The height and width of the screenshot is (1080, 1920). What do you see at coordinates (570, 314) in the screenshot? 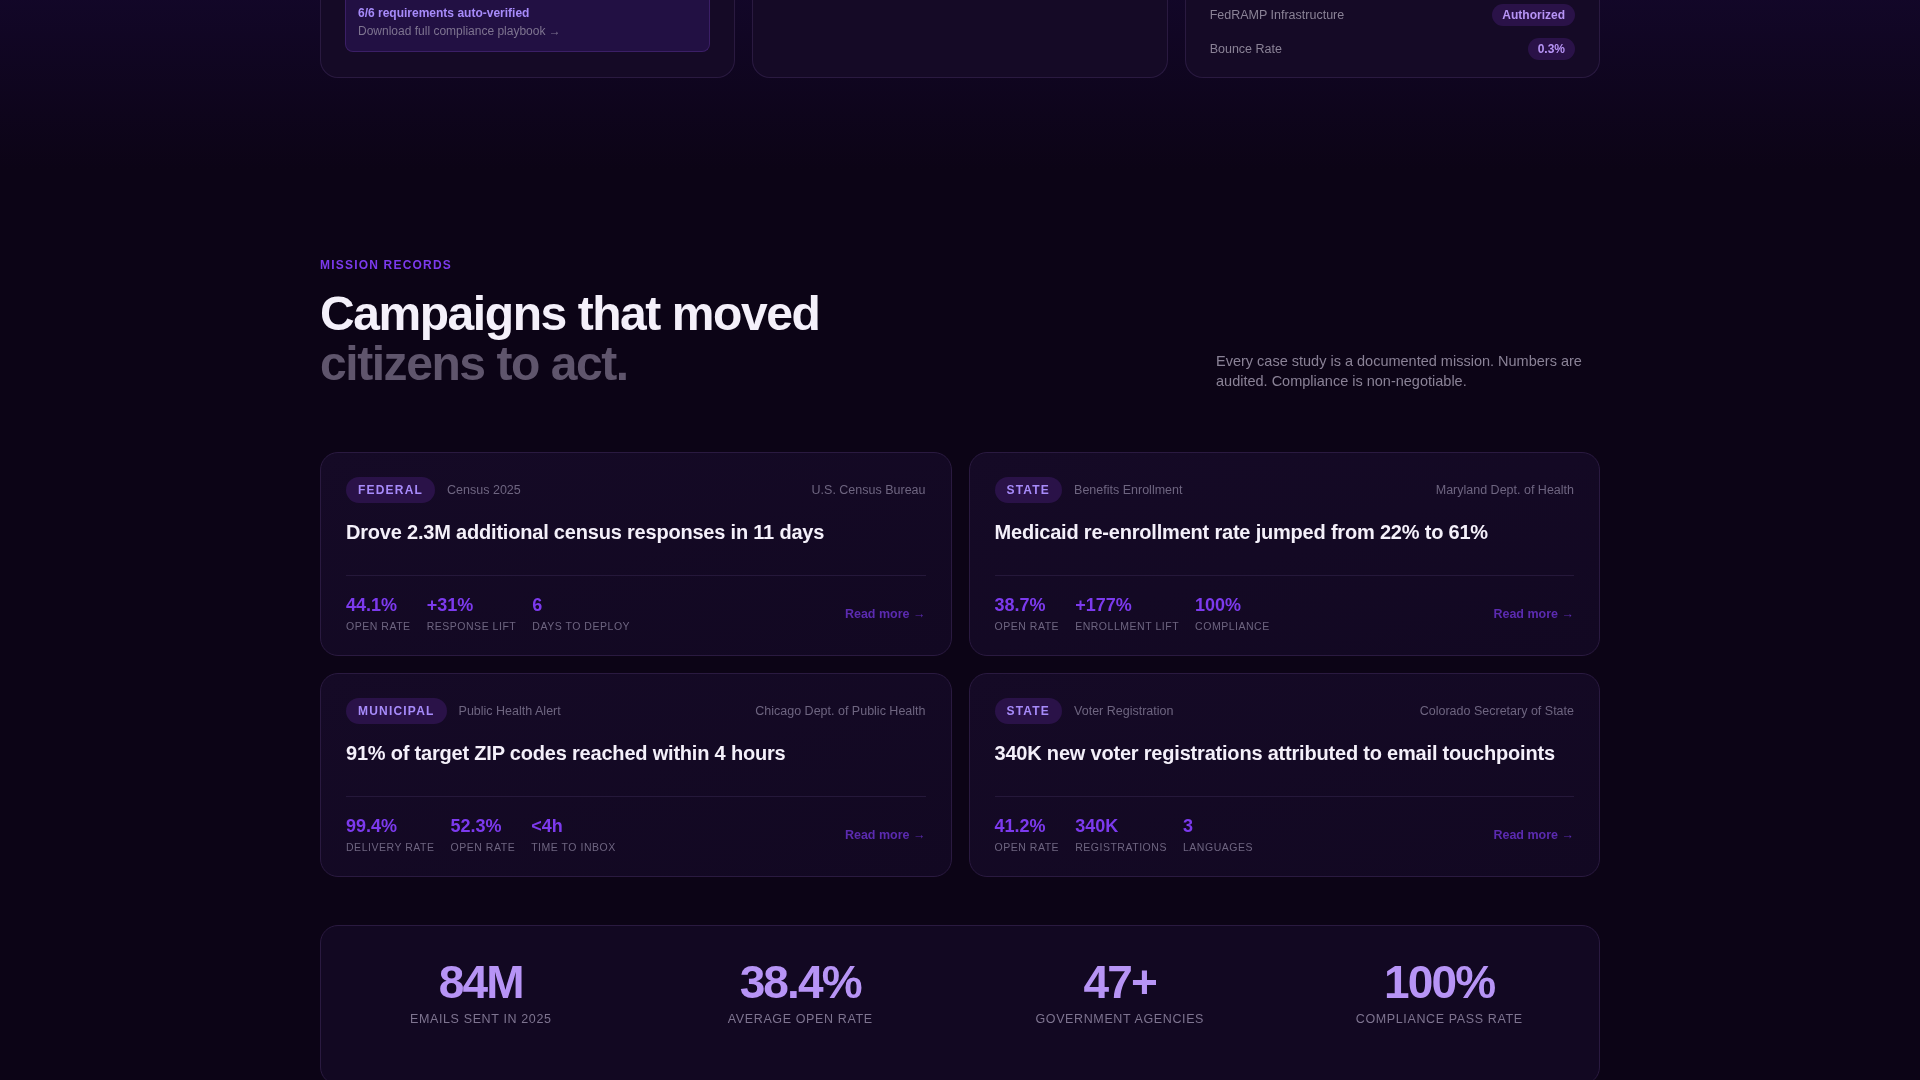
I see `section-heading: Campaigns that moved` at bounding box center [570, 314].